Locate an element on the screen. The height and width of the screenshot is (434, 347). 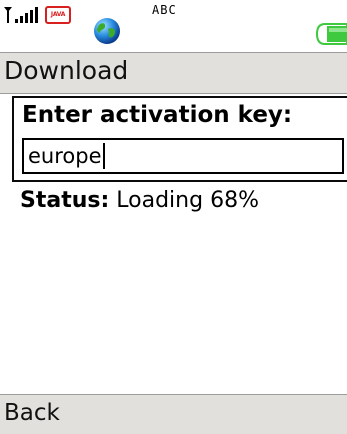
activation-key-input: europe is located at coordinates (183, 156).